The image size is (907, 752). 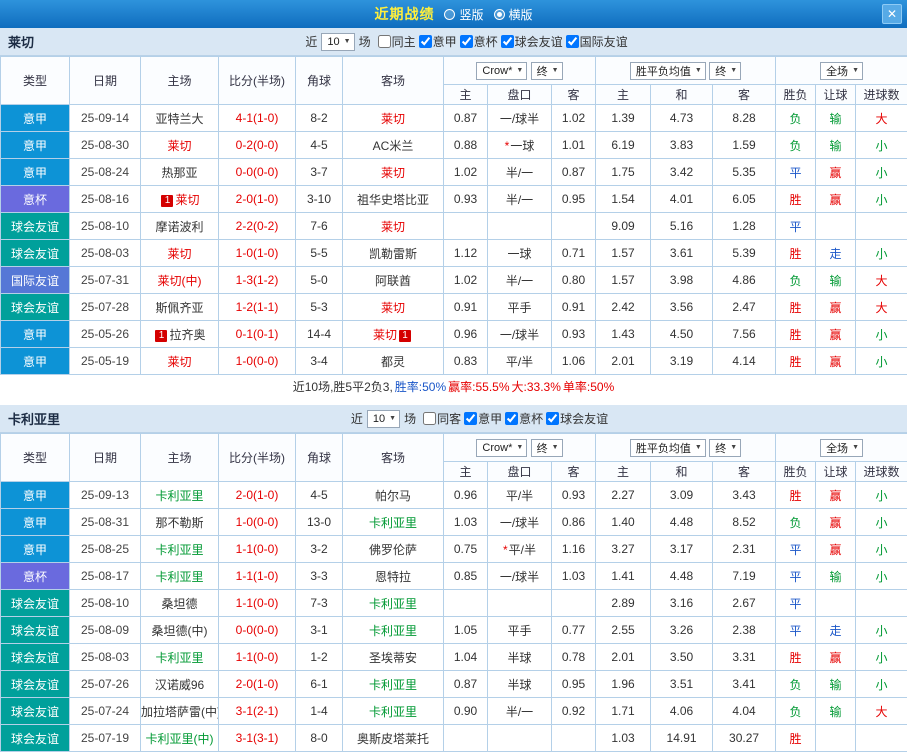 What do you see at coordinates (499, 14) in the screenshot?
I see `radio-selected-icon` at bounding box center [499, 14].